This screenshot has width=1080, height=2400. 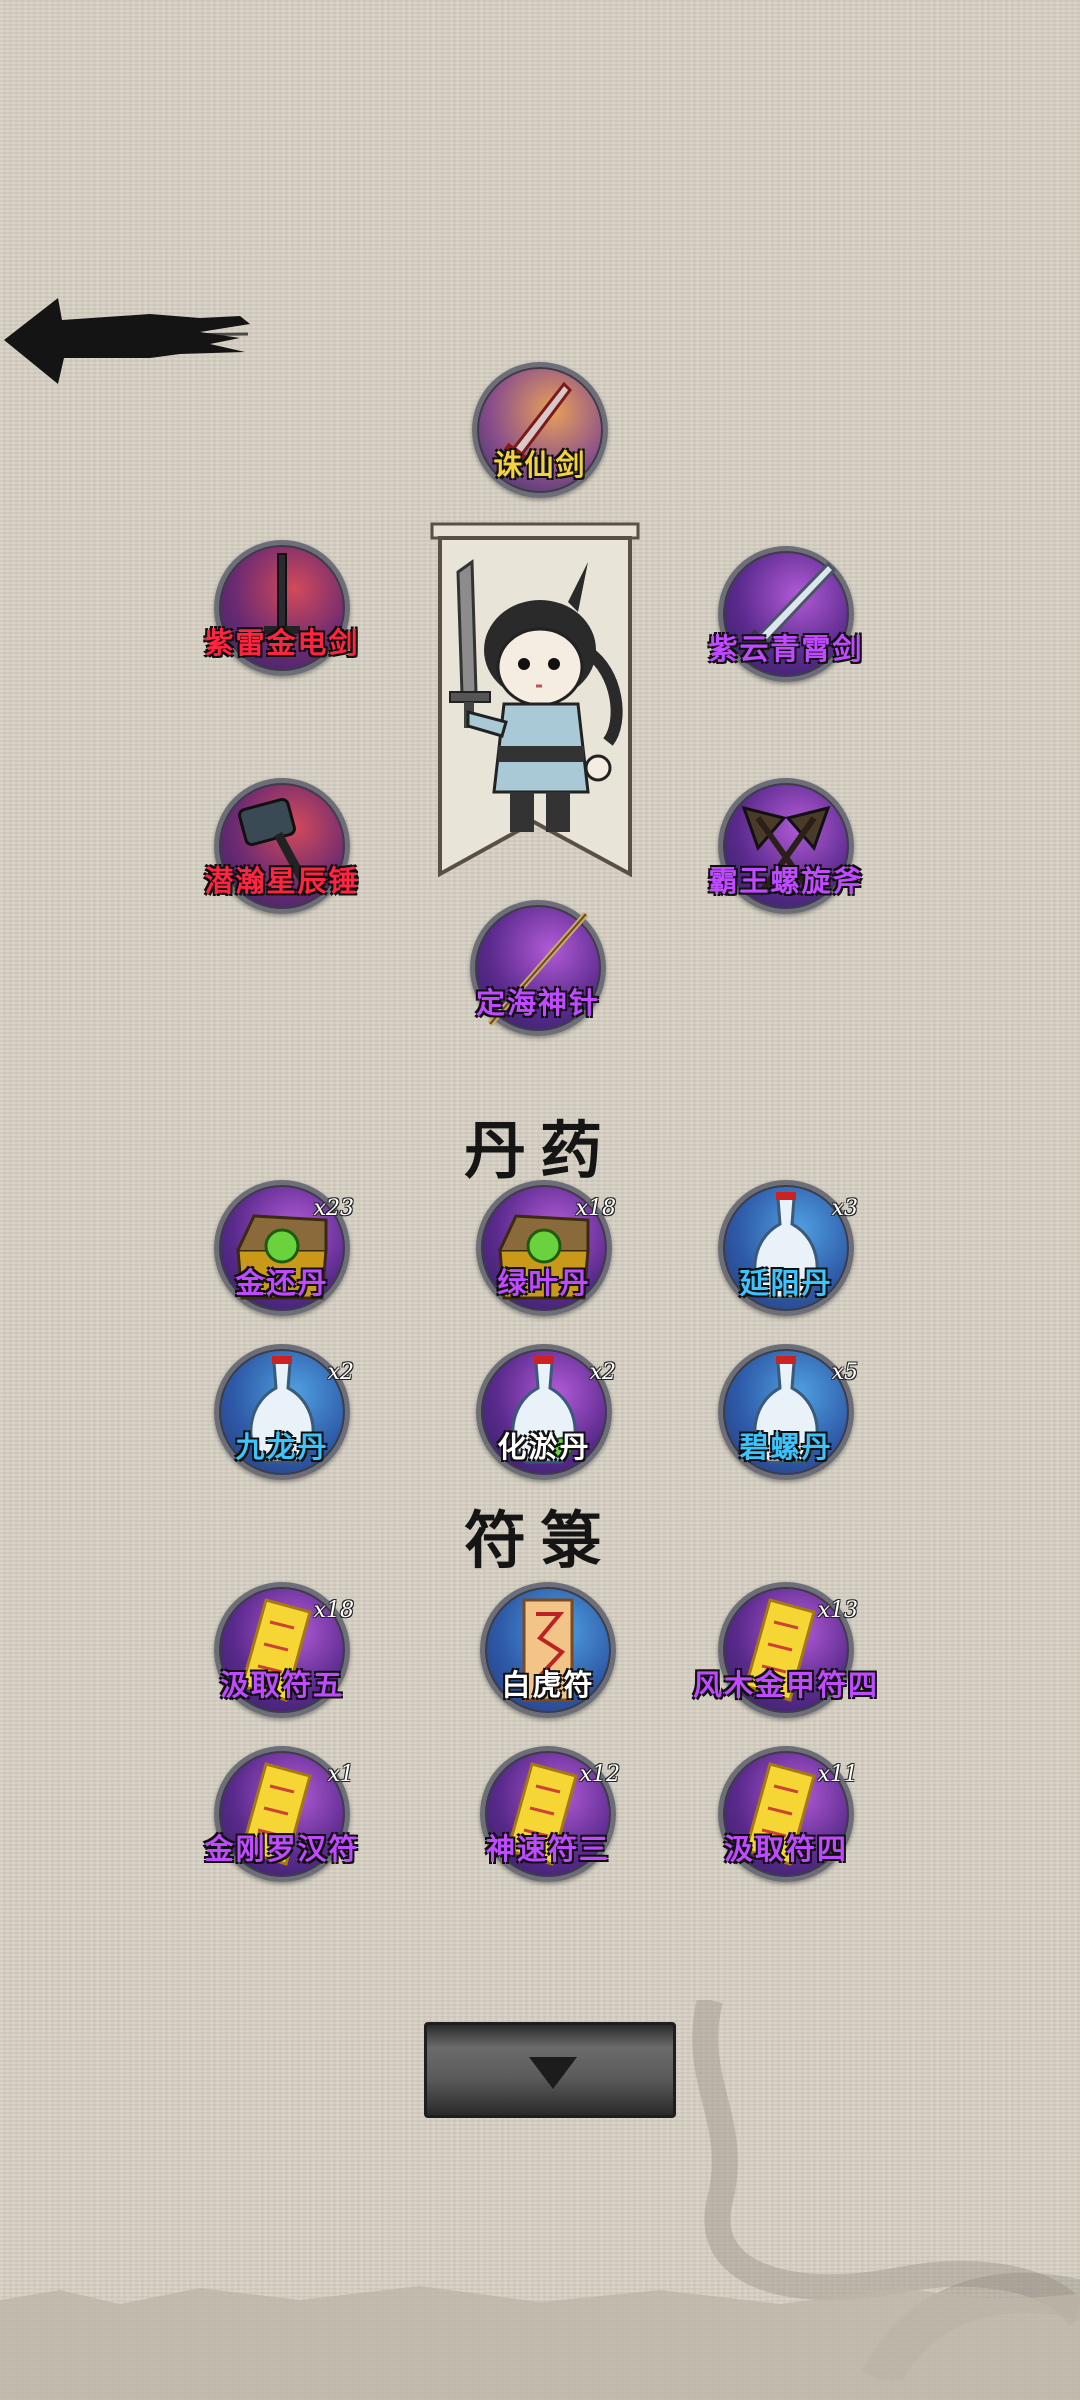 I want to click on item-count: x5, so click(x=844, y=1372).